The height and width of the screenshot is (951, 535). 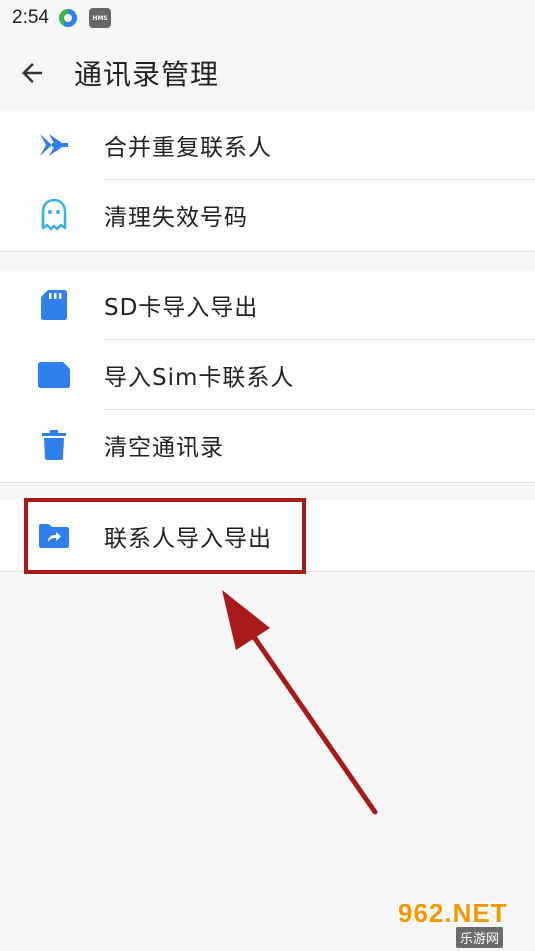 What do you see at coordinates (267, 18) in the screenshot?
I see `status-bar: 2:54 HMS` at bounding box center [267, 18].